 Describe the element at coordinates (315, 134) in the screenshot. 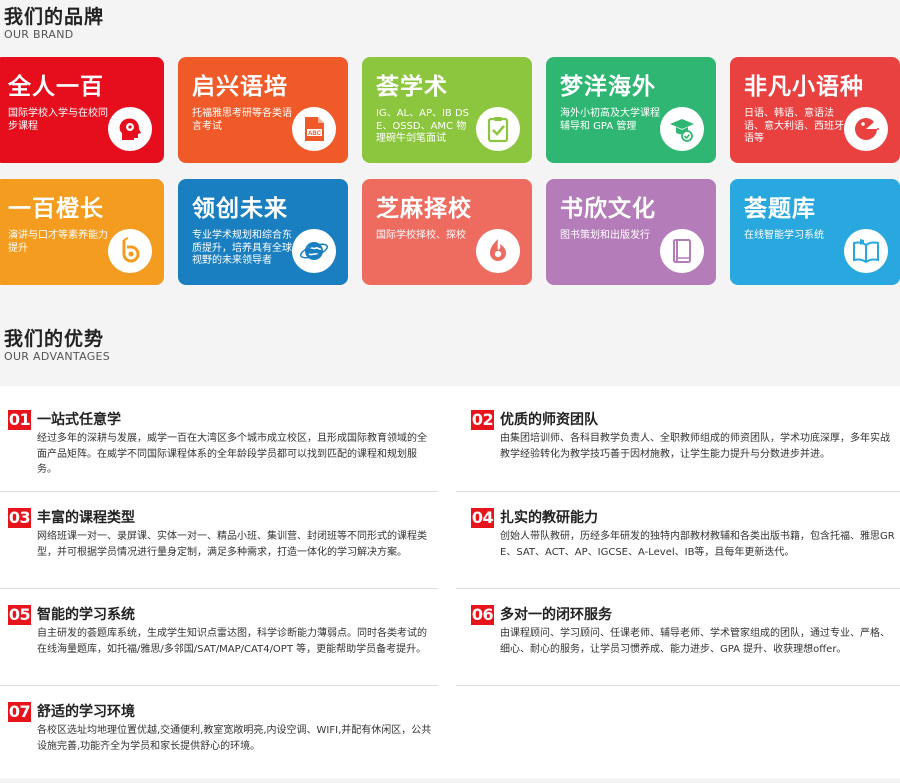

I see `svg-text: ABC` at that location.